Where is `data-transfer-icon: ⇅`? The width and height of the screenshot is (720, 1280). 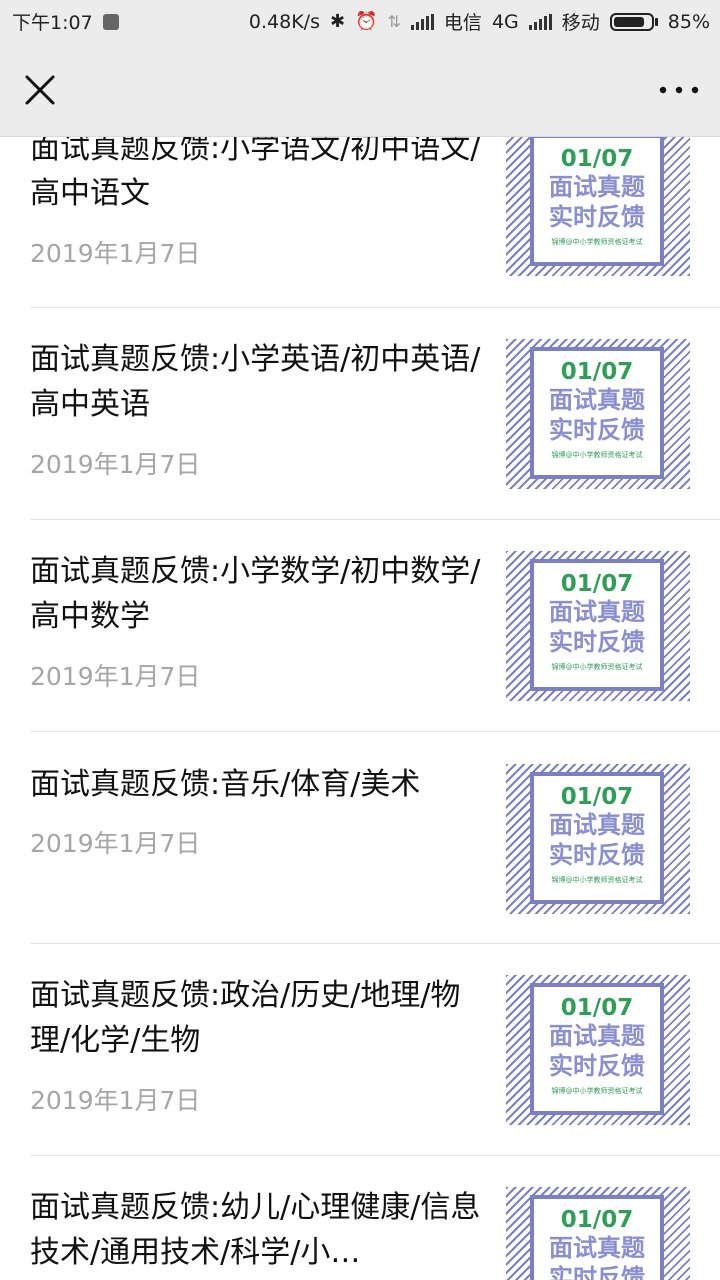 data-transfer-icon: ⇅ is located at coordinates (394, 21).